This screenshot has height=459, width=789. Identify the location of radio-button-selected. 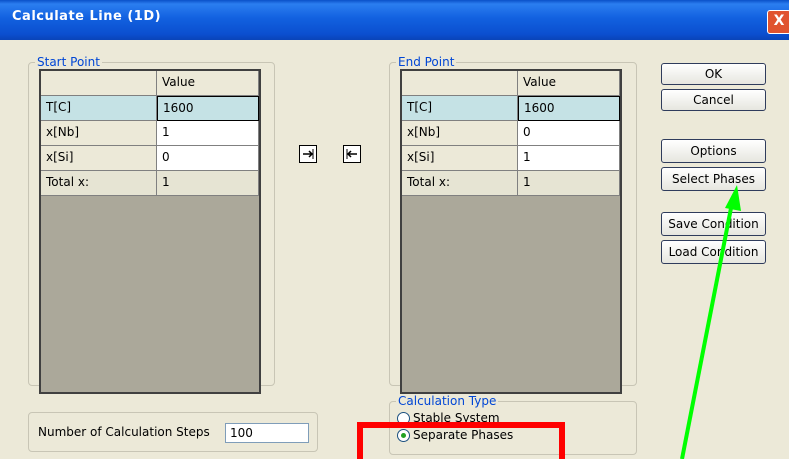
(403, 435).